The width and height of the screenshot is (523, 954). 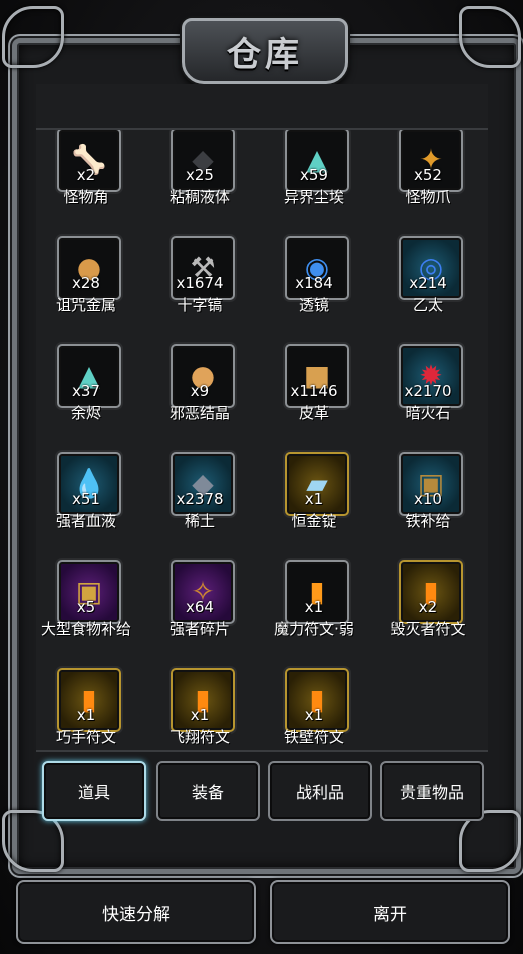 I want to click on panel-header-bar, so click(x=262, y=107).